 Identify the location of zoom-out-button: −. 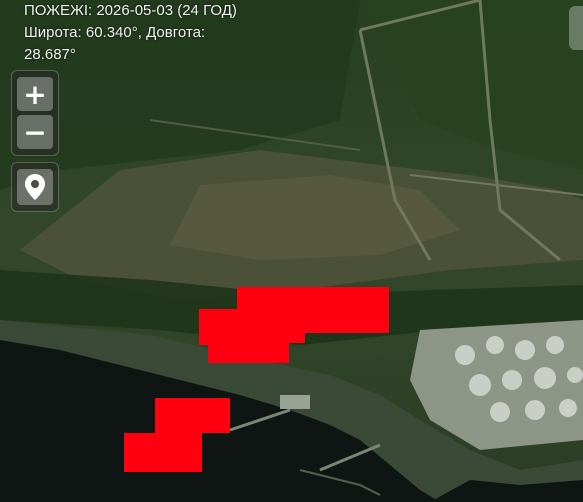
(35, 132).